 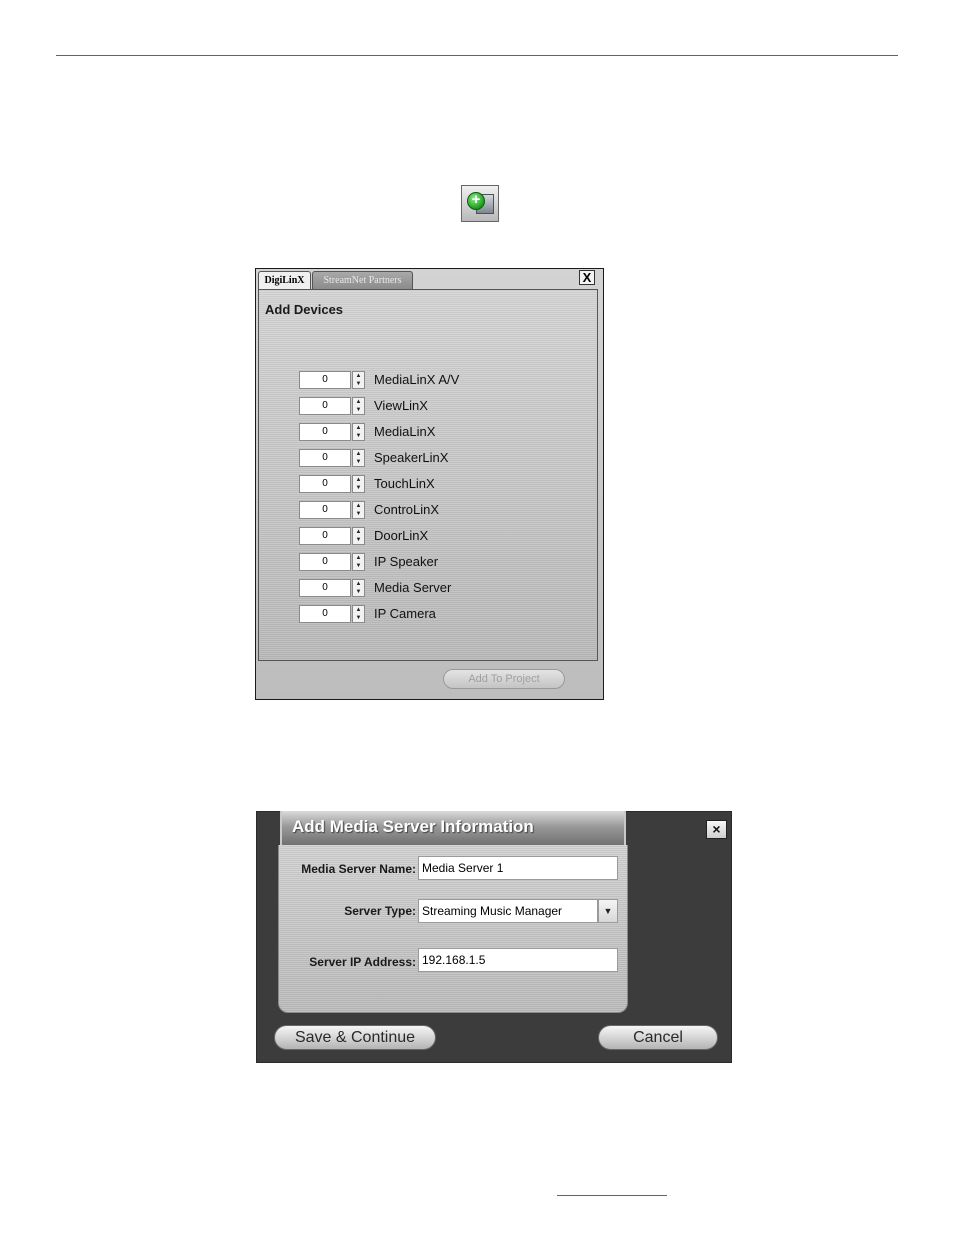 What do you see at coordinates (504, 679) in the screenshot?
I see `add-to-project-button: Add To Project` at bounding box center [504, 679].